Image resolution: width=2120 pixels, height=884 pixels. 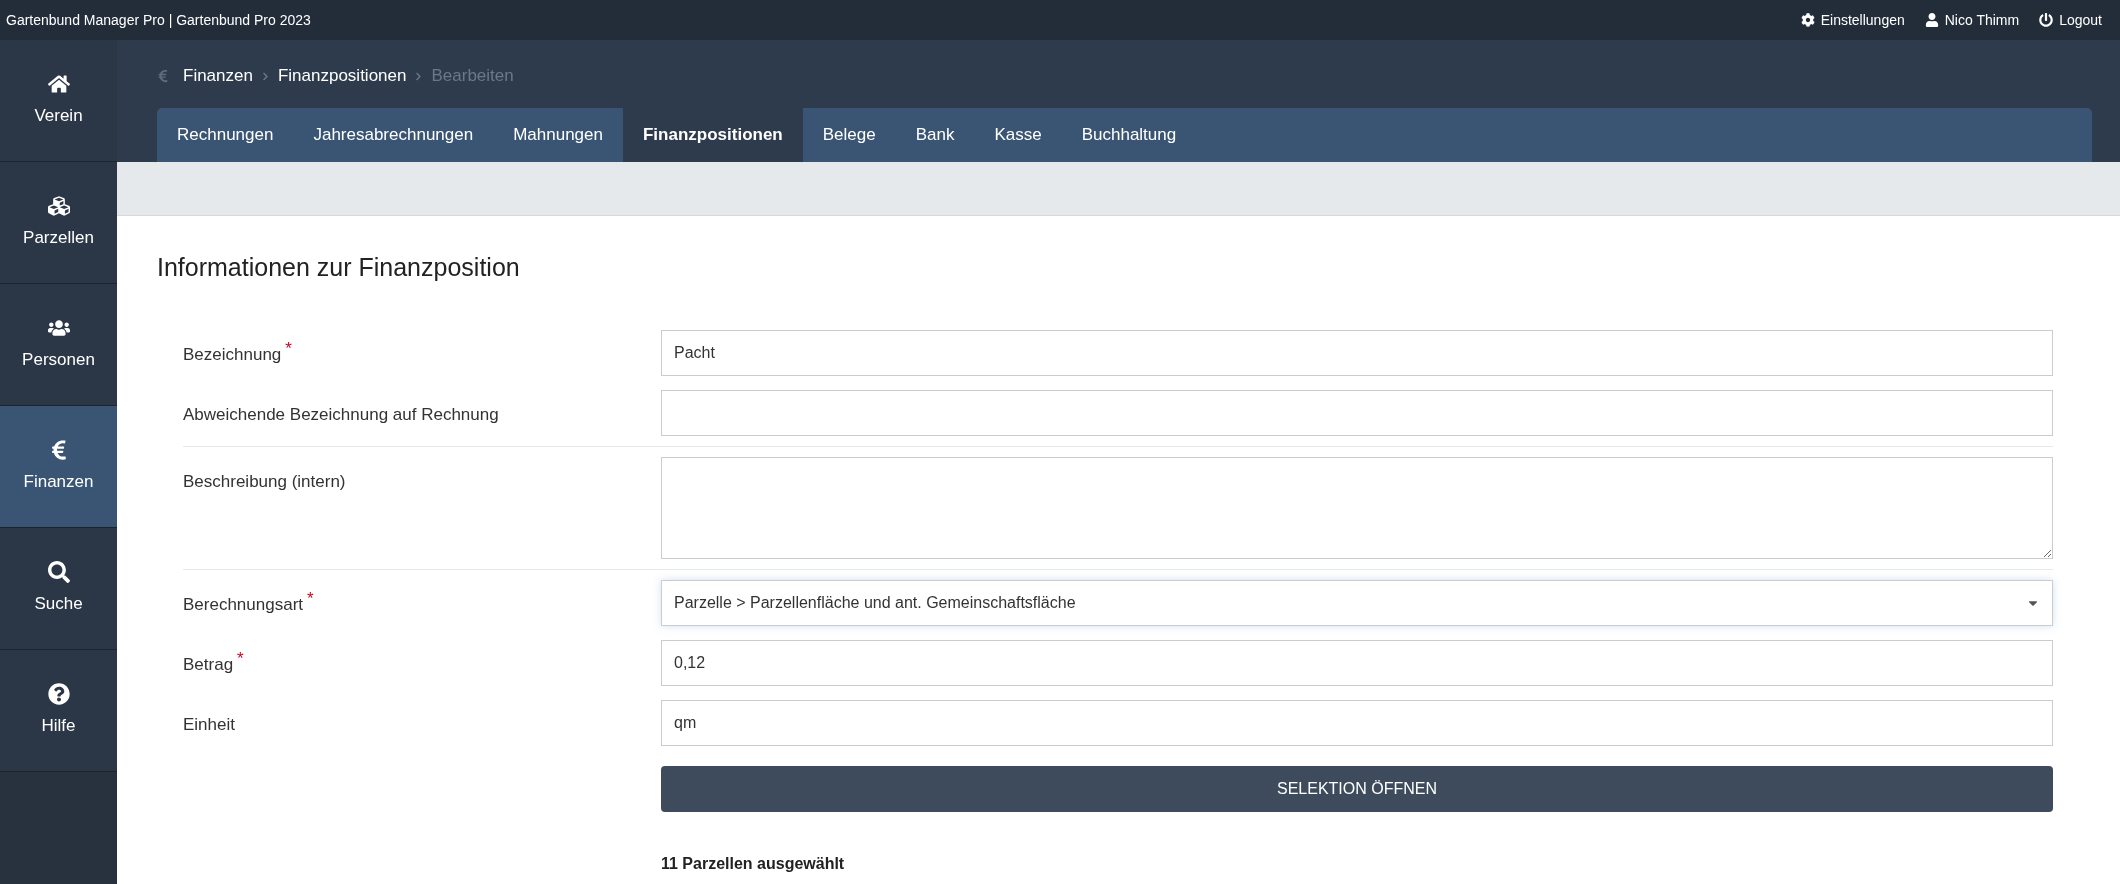 I want to click on tab: Buchhaltung, so click(x=1129, y=135).